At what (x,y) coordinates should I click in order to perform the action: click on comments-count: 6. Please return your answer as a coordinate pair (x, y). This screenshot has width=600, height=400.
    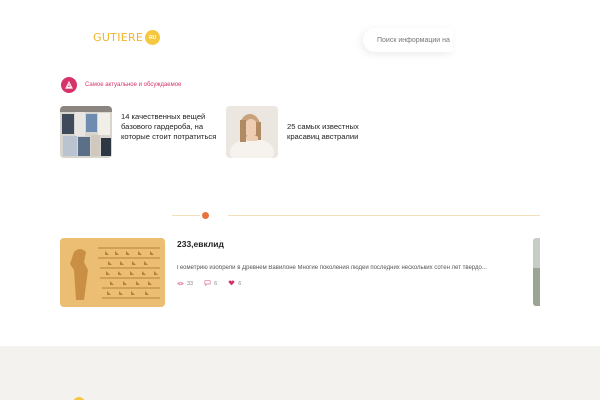
    Looking at the image, I should click on (216, 284).